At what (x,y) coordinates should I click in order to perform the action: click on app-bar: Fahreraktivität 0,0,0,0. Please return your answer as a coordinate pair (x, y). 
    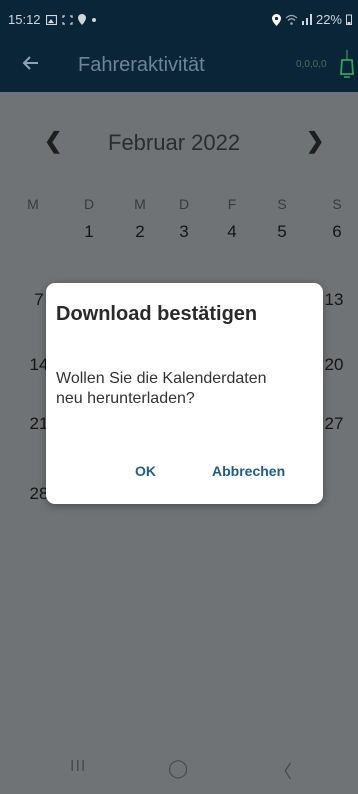
    Looking at the image, I should click on (179, 66).